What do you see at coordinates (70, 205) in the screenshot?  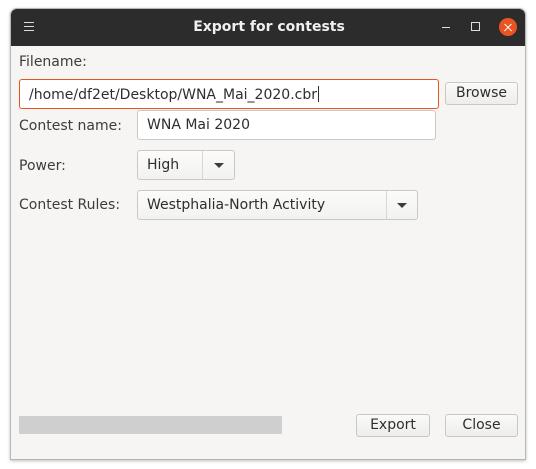 I see `contest-rules-label: Contest Rules:` at bounding box center [70, 205].